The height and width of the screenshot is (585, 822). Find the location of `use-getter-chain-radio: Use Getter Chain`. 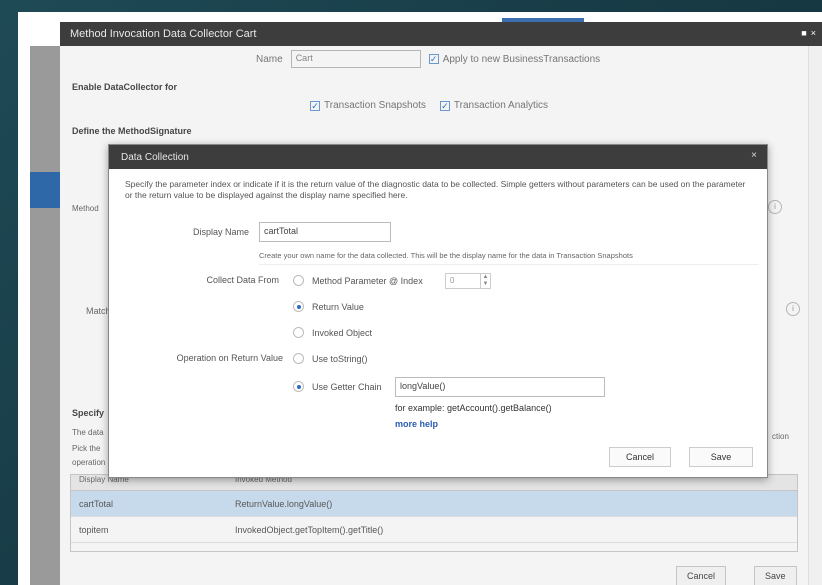

use-getter-chain-radio: Use Getter Chain is located at coordinates (337, 386).